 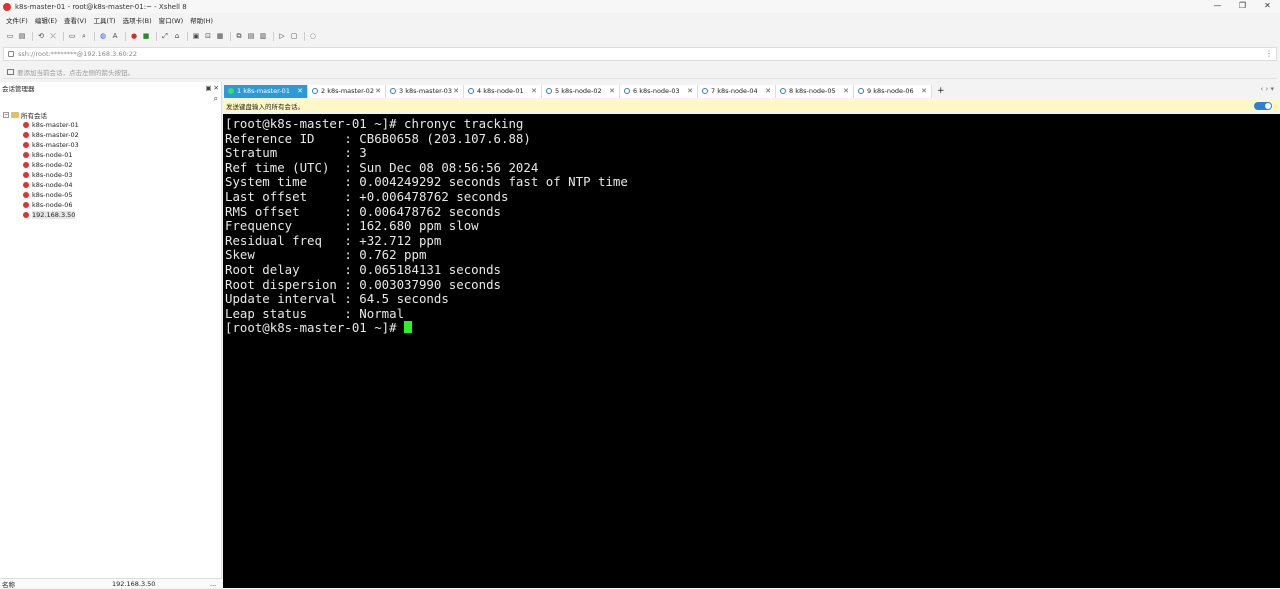 What do you see at coordinates (1267, 6) in the screenshot?
I see `close-window-button: ✕` at bounding box center [1267, 6].